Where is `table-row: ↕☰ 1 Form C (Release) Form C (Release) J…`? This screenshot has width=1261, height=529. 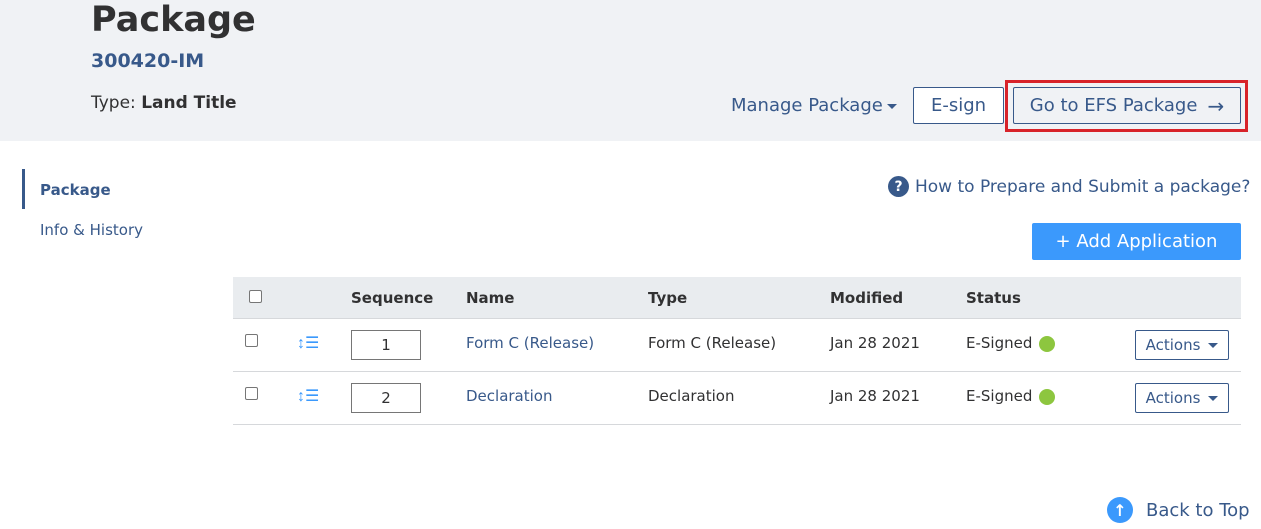
table-row: ↕☰ 1 Form C (Release) Form C (Release) J… is located at coordinates (737, 345).